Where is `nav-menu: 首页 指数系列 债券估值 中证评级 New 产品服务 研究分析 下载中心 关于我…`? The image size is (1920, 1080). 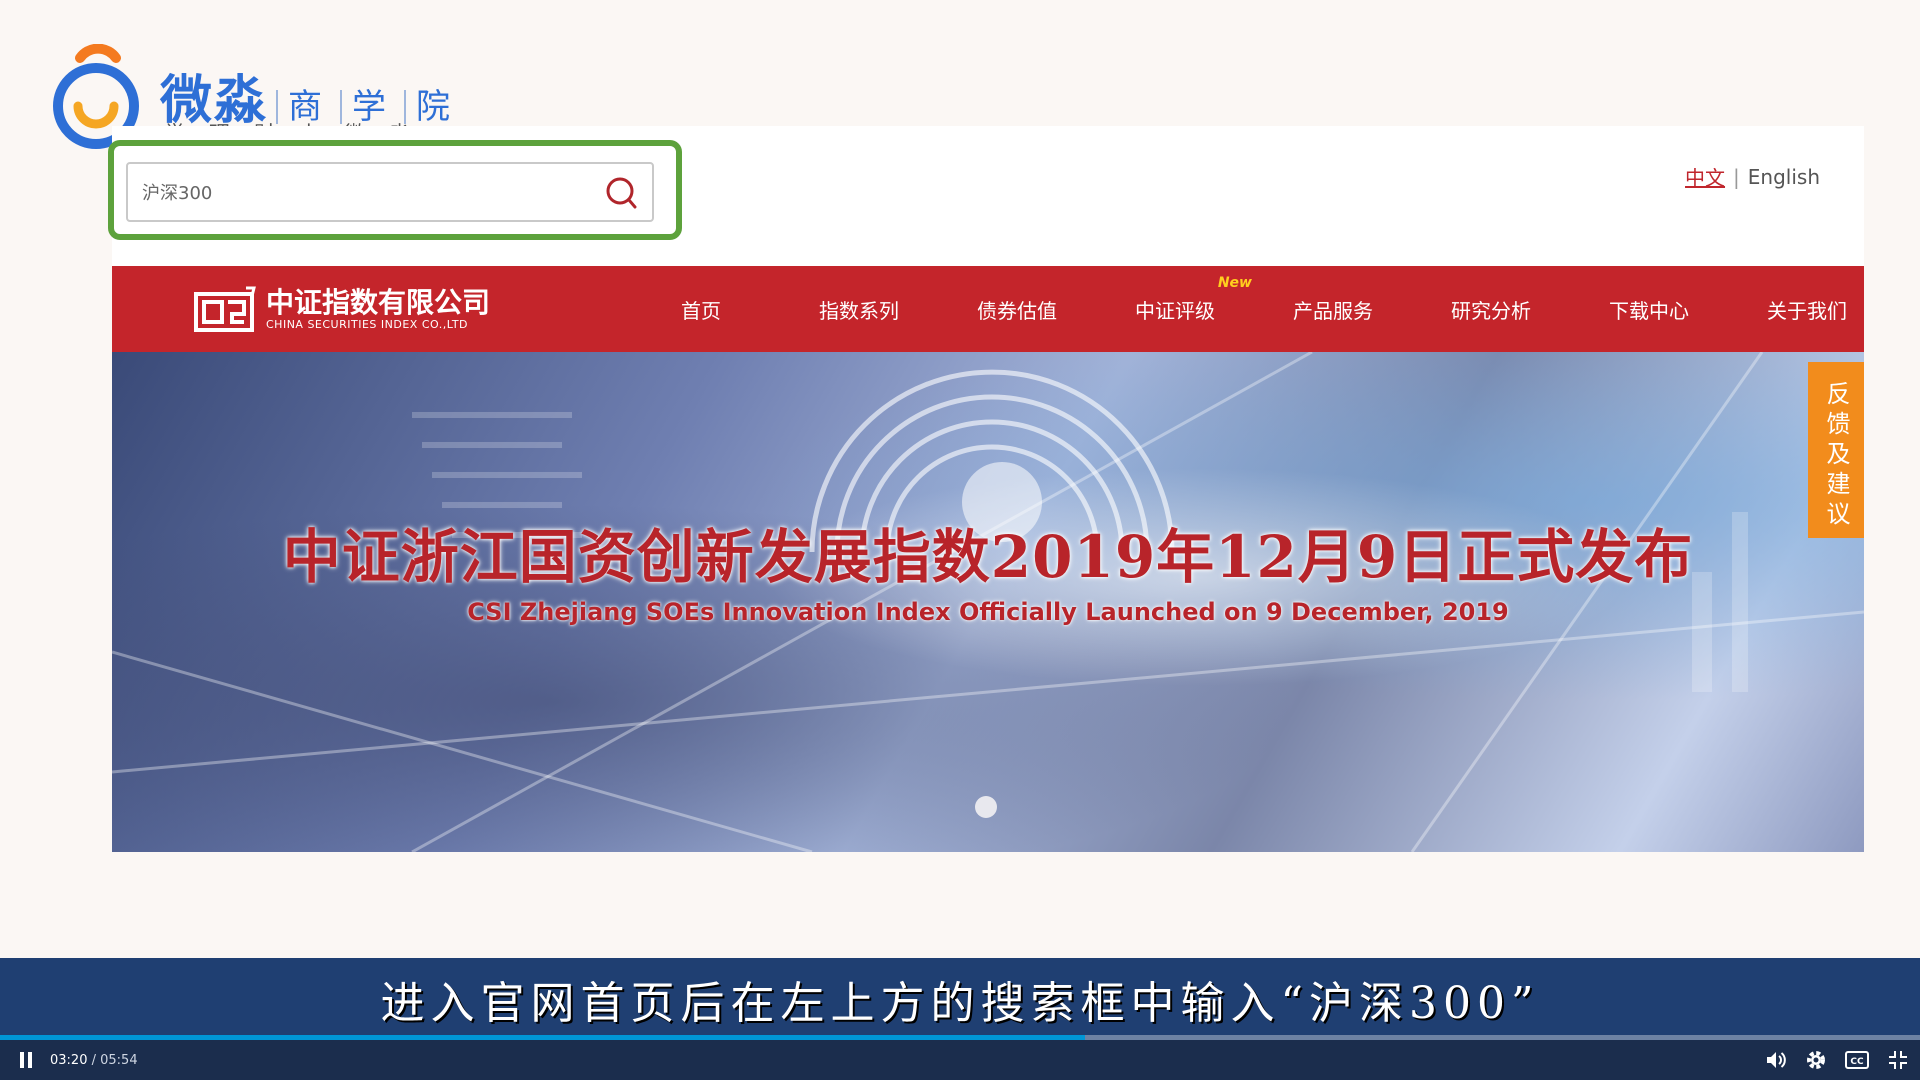 nav-menu: 首页 指数系列 债券估值 中证评级 New 产品服务 研究分析 下载中心 关于我… is located at coordinates (1254, 309).